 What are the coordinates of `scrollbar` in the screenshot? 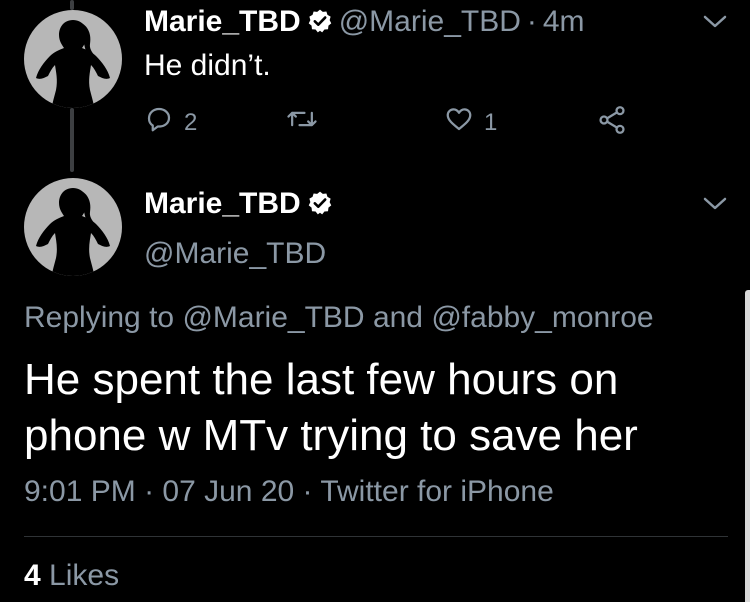 It's located at (747, 446).